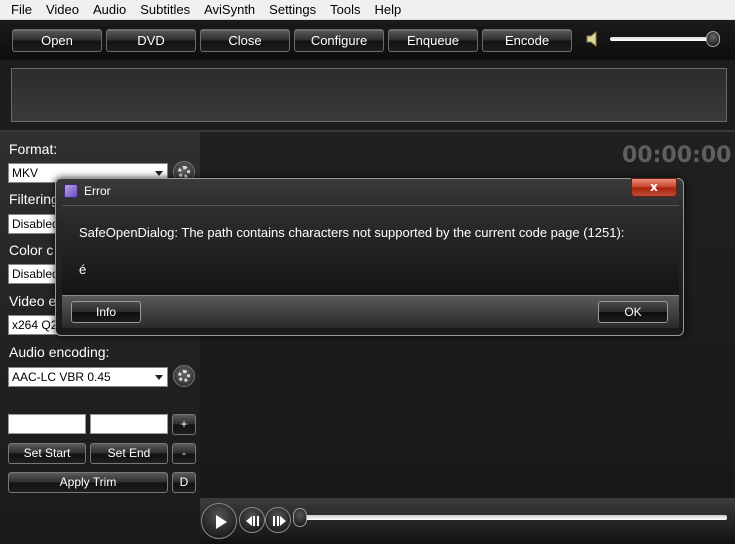 This screenshot has height=544, width=735. Describe the element at coordinates (184, 376) in the screenshot. I see `audio-settings-gear-icon` at that location.